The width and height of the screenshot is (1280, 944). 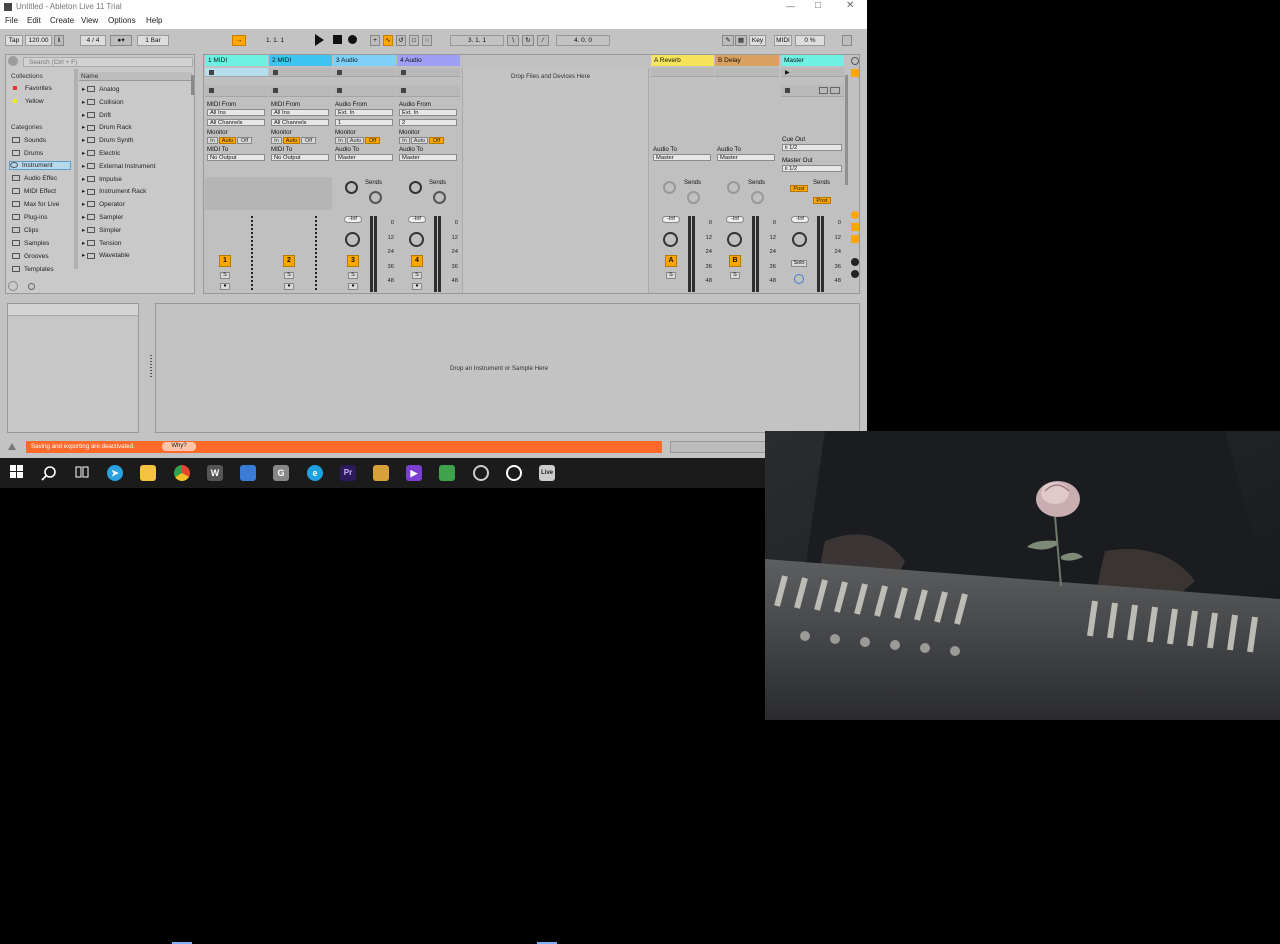 I want to click on app-folder-icon, so click(x=381, y=473).